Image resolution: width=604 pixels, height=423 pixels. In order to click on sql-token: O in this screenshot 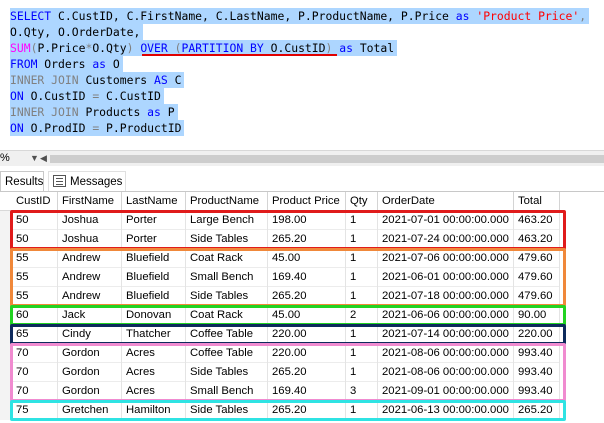, I will do `click(116, 64)`.